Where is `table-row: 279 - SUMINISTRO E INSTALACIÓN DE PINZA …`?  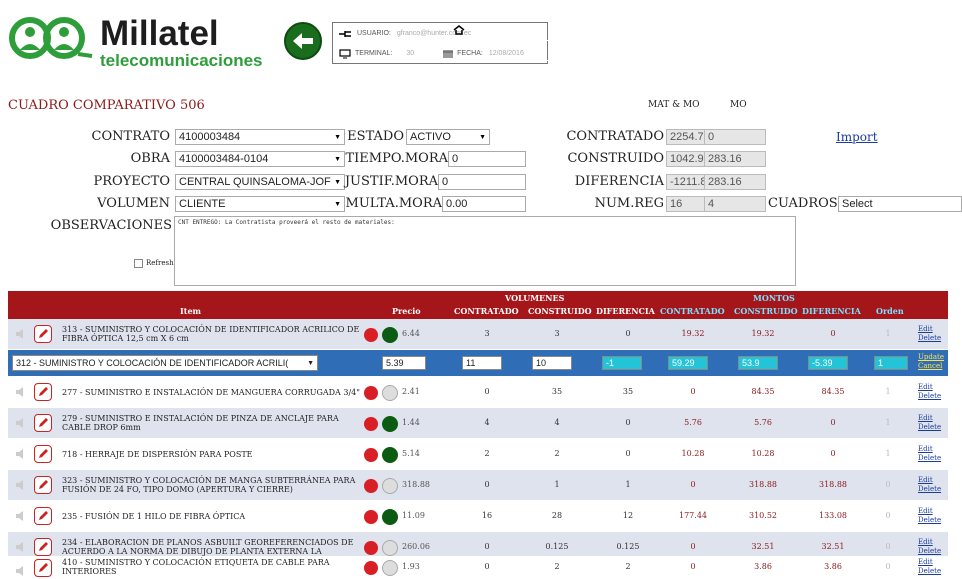
table-row: 279 - SUMINISTRO E INSTALACIÓN DE PINZA … is located at coordinates (478, 423).